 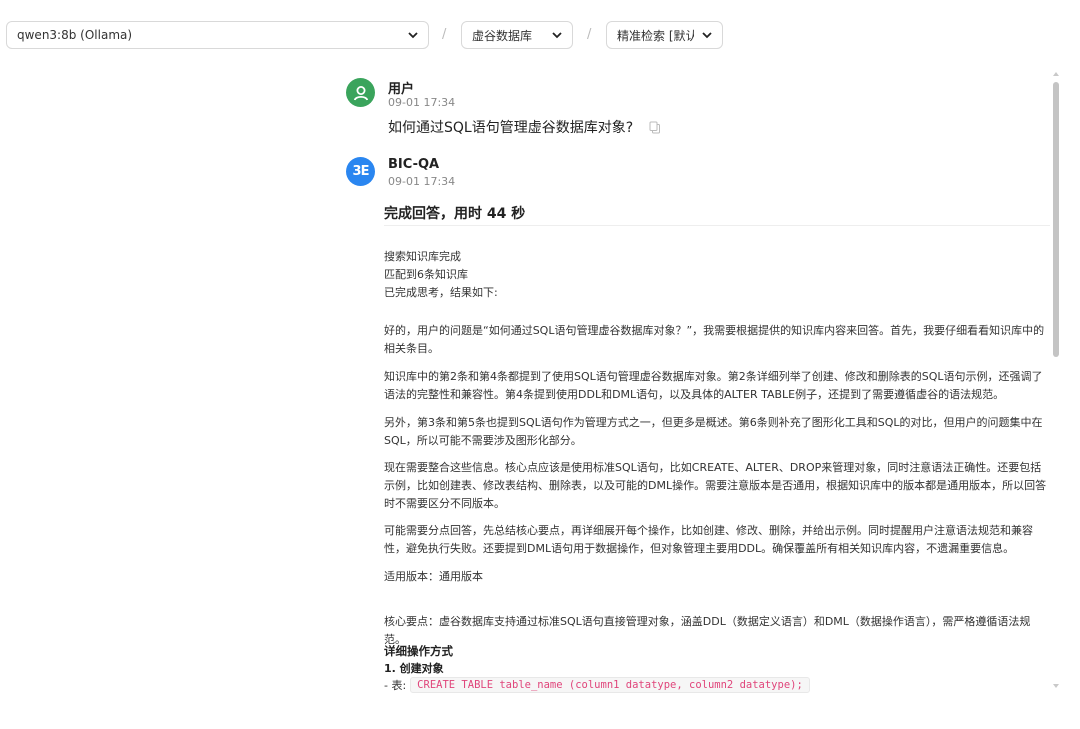 I want to click on database-select-value: 虚谷数据库, so click(x=502, y=35).